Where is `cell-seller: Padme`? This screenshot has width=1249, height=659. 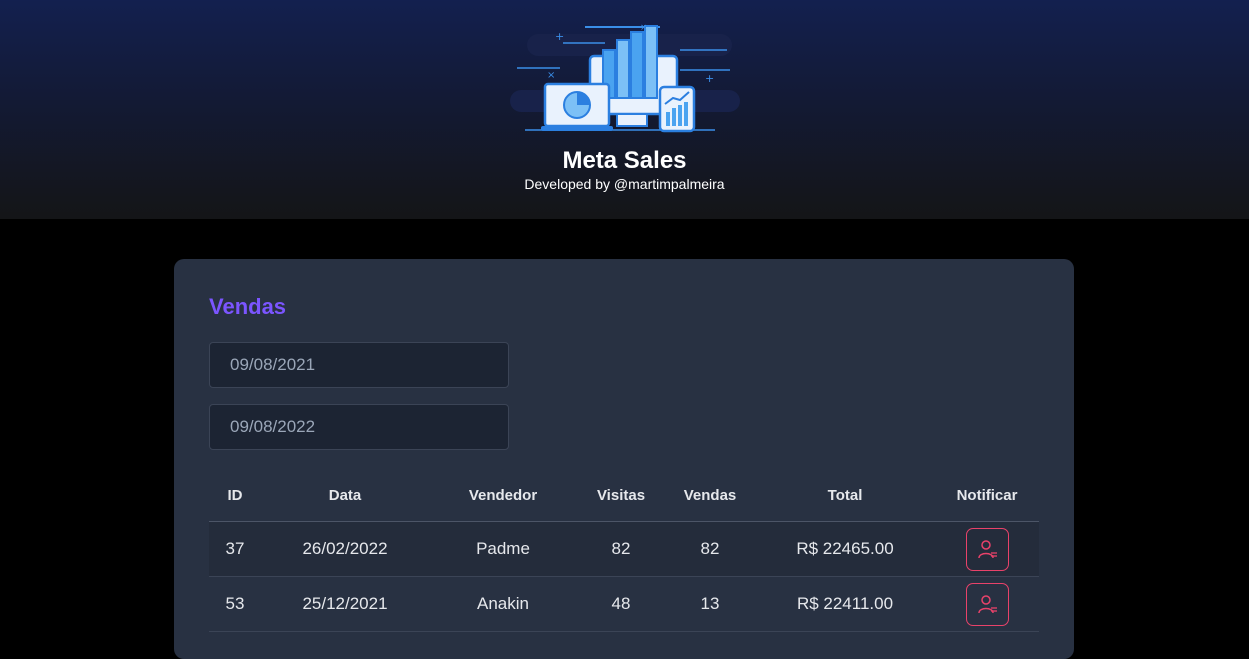
cell-seller: Padme is located at coordinates (503, 549).